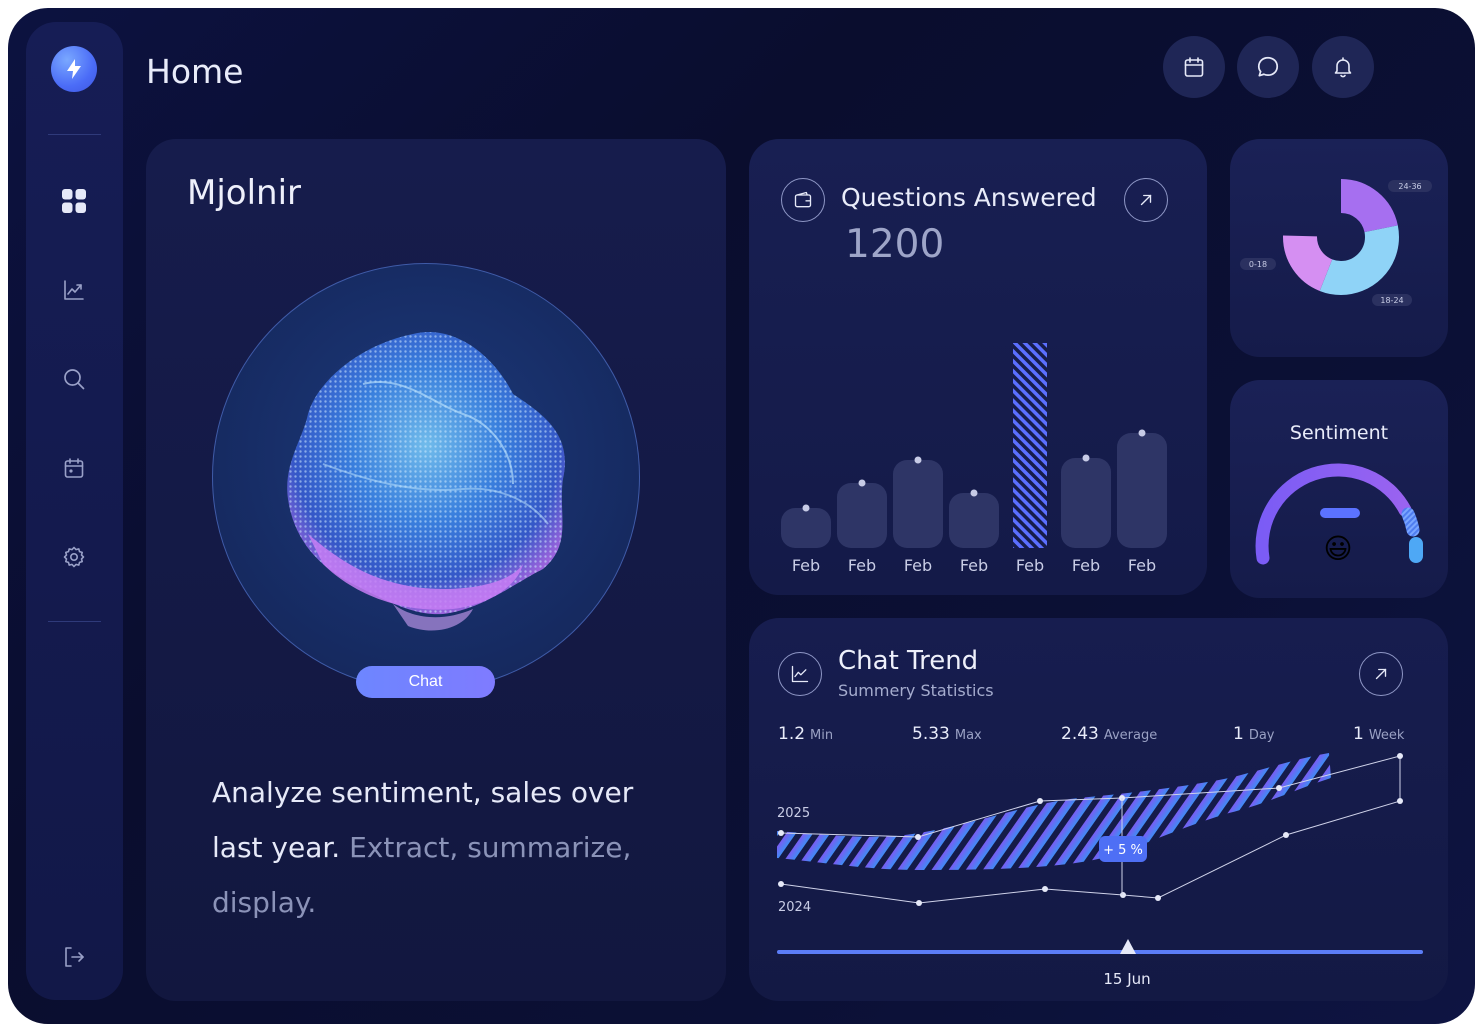 The width and height of the screenshot is (1483, 1032). Describe the element at coordinates (1126, 979) in the screenshot. I see `timeline-slider-label: 15 Jun` at that location.